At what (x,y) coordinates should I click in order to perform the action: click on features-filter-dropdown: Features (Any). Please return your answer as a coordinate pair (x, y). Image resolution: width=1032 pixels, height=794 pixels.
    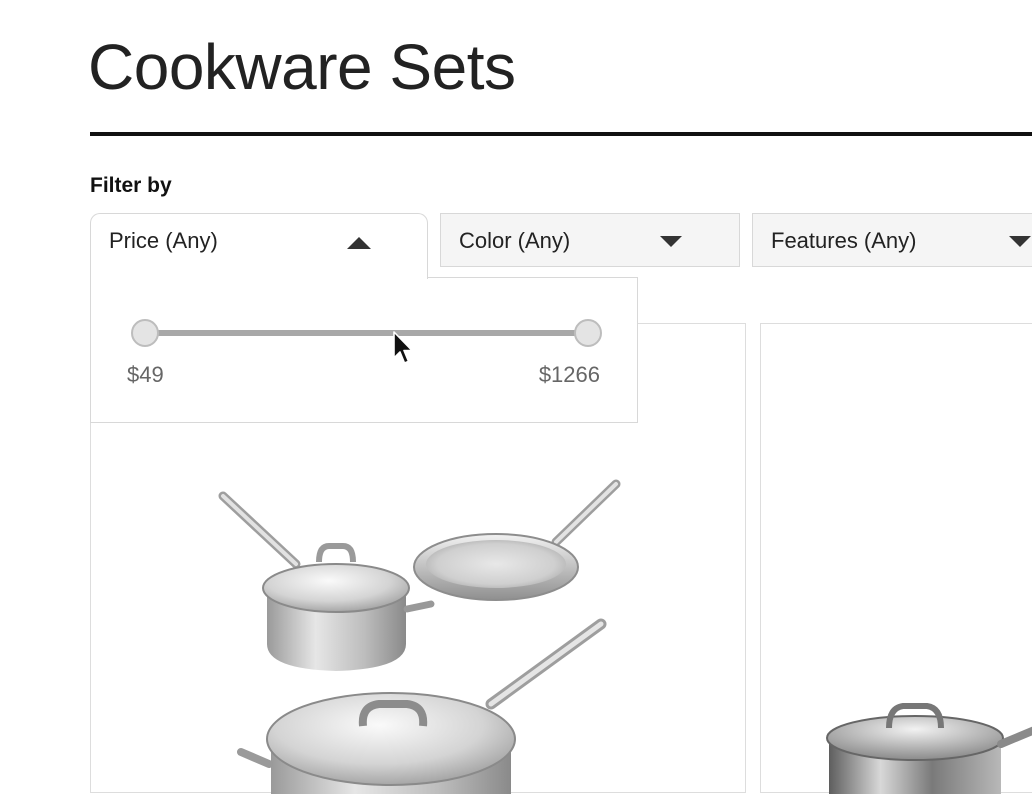
    Looking at the image, I should click on (892, 240).